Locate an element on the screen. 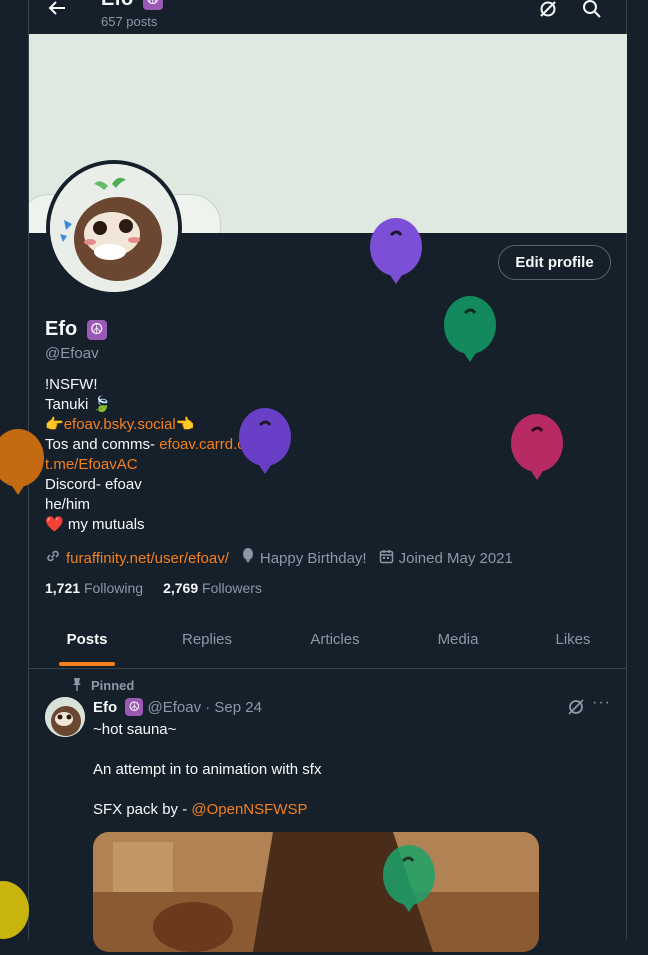  header-title: Efo ☮ is located at coordinates (132, 5).